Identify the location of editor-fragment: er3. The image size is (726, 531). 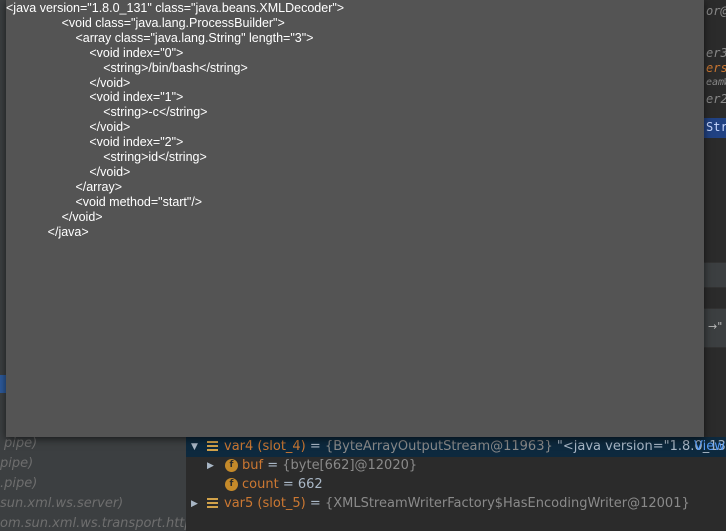
(716, 53).